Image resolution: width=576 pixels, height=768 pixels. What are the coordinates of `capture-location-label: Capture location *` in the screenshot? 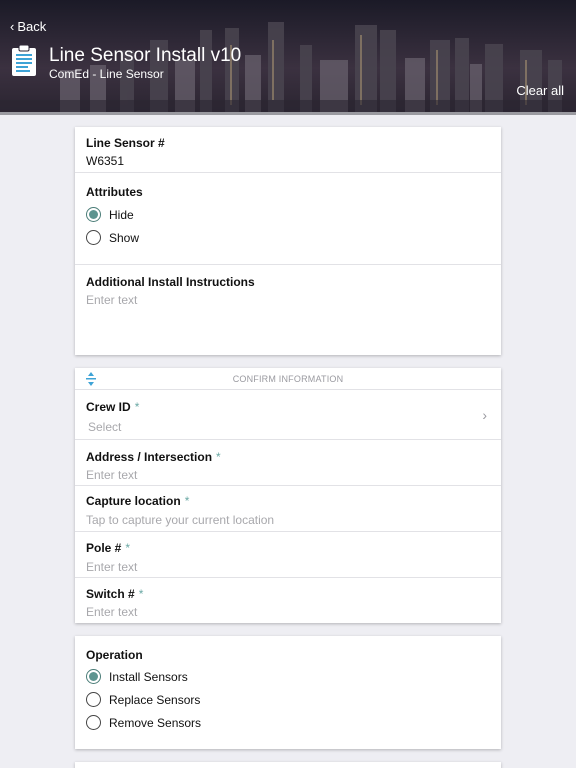 It's located at (137, 501).